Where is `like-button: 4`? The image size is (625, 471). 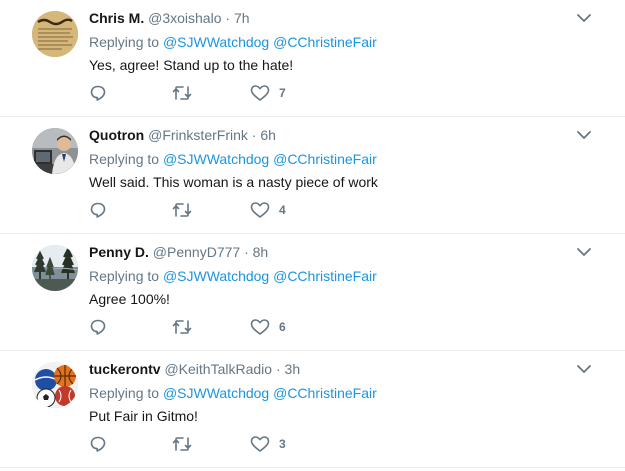 like-button: 4 is located at coordinates (268, 210).